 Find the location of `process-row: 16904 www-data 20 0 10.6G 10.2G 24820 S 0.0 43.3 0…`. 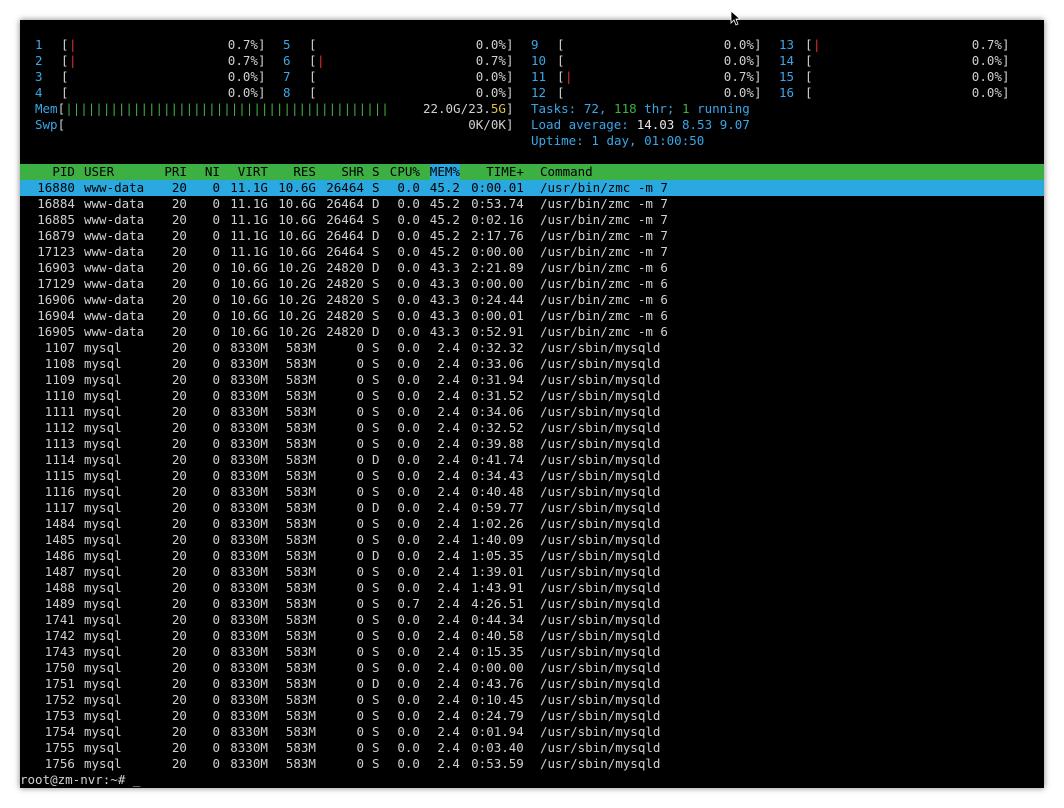

process-row: 16904 www-data 20 0 10.6G 10.2G 24820 S 0.0 43.3 0… is located at coordinates (532, 316).